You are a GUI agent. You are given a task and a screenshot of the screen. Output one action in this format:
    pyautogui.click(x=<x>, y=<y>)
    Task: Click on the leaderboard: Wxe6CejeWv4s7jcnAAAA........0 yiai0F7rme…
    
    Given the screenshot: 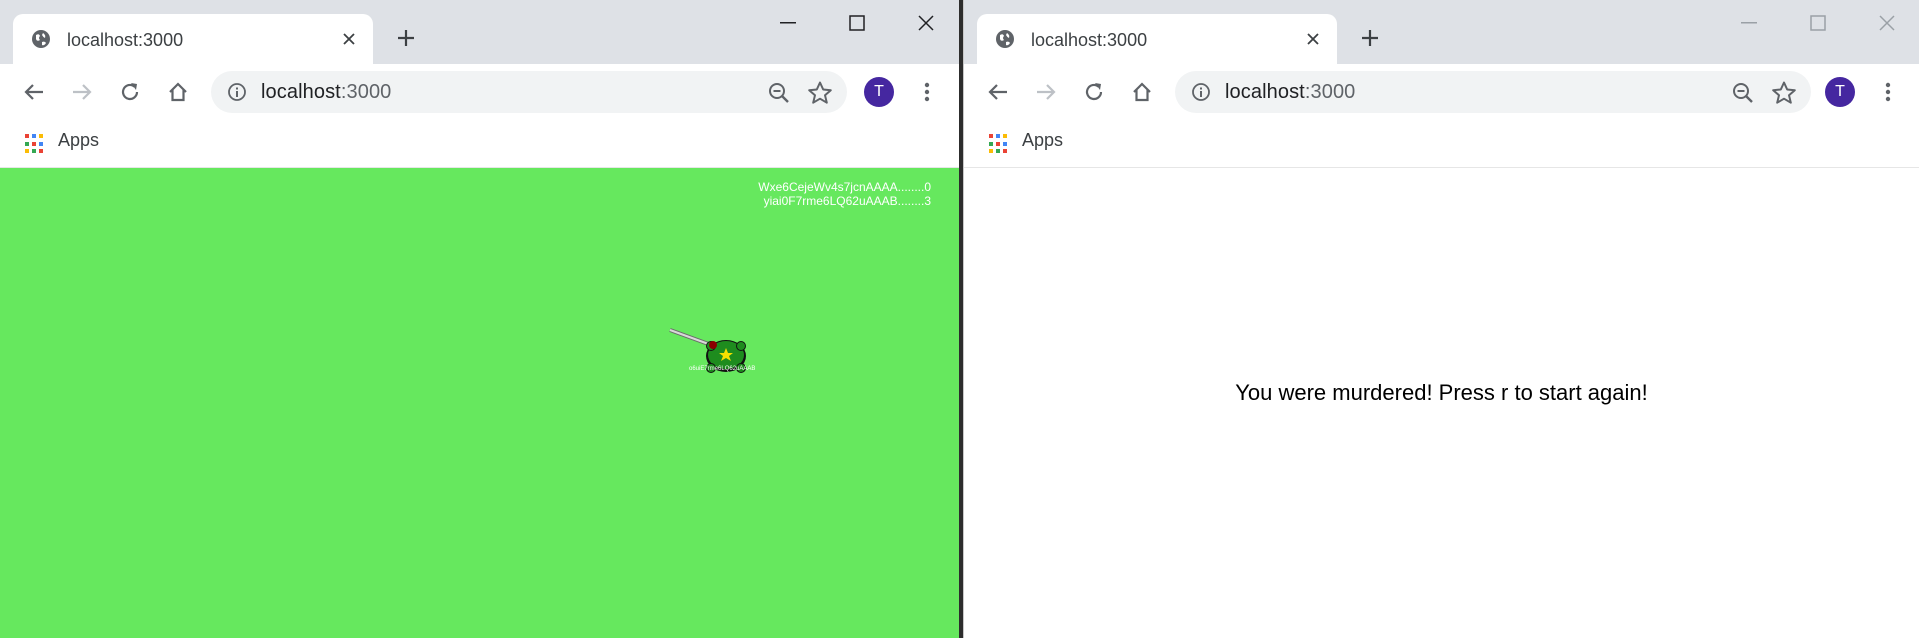 What is the action you would take?
    pyautogui.click(x=844, y=194)
    